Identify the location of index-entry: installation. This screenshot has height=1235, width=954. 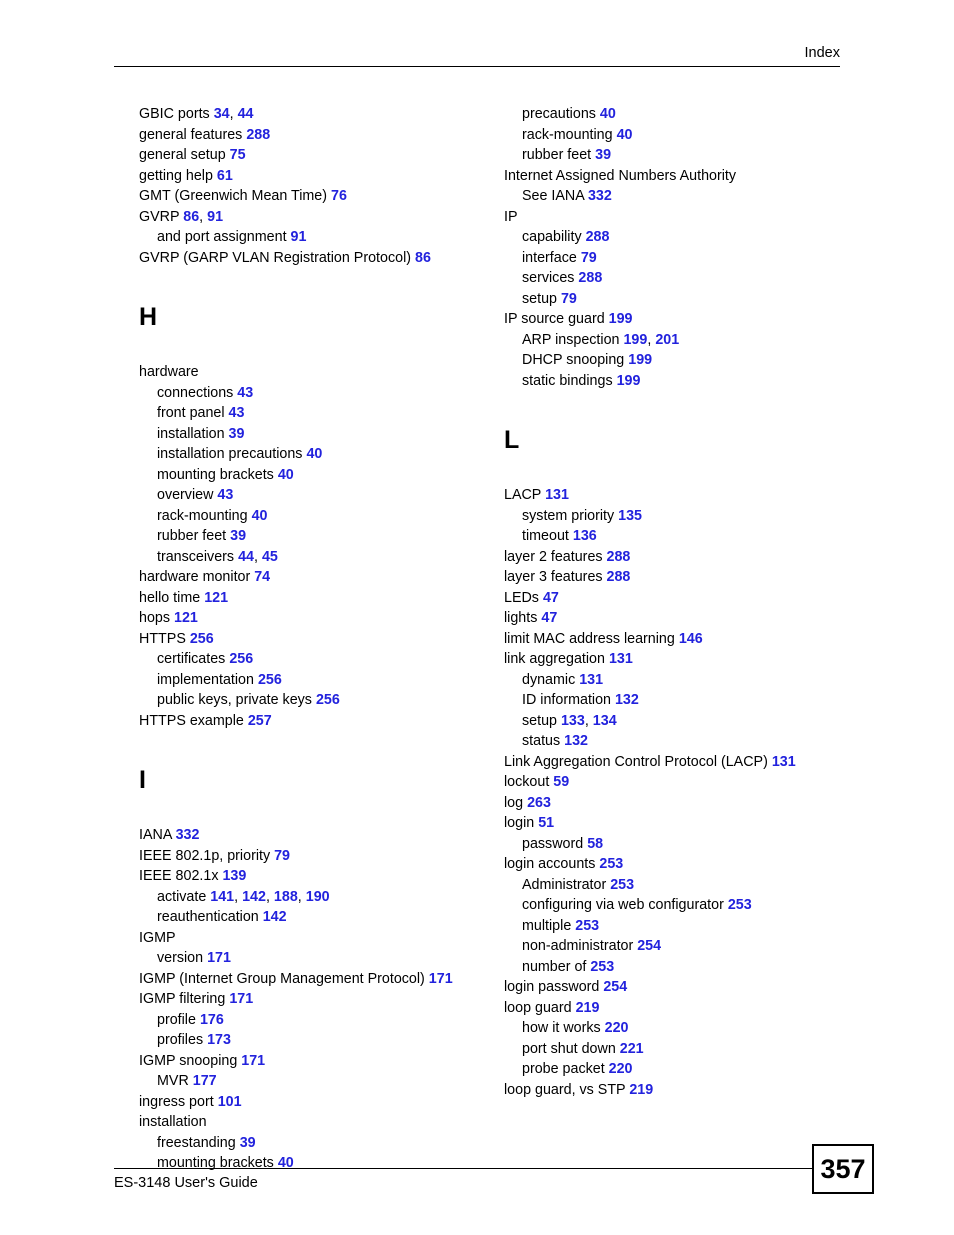
(304, 1122).